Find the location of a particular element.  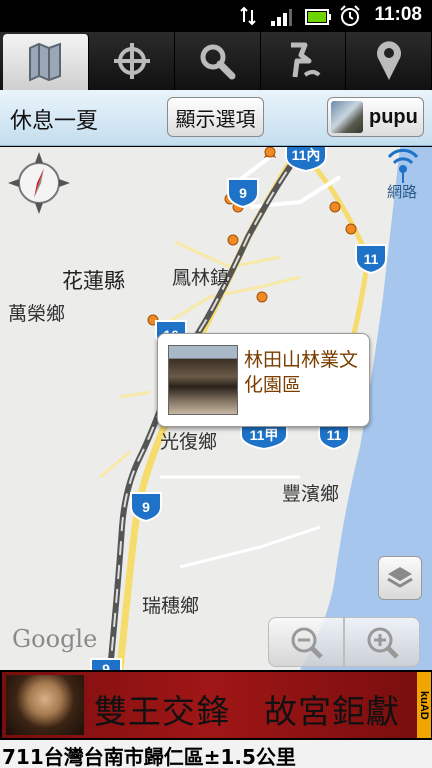

signal-icon is located at coordinates (281, 17).